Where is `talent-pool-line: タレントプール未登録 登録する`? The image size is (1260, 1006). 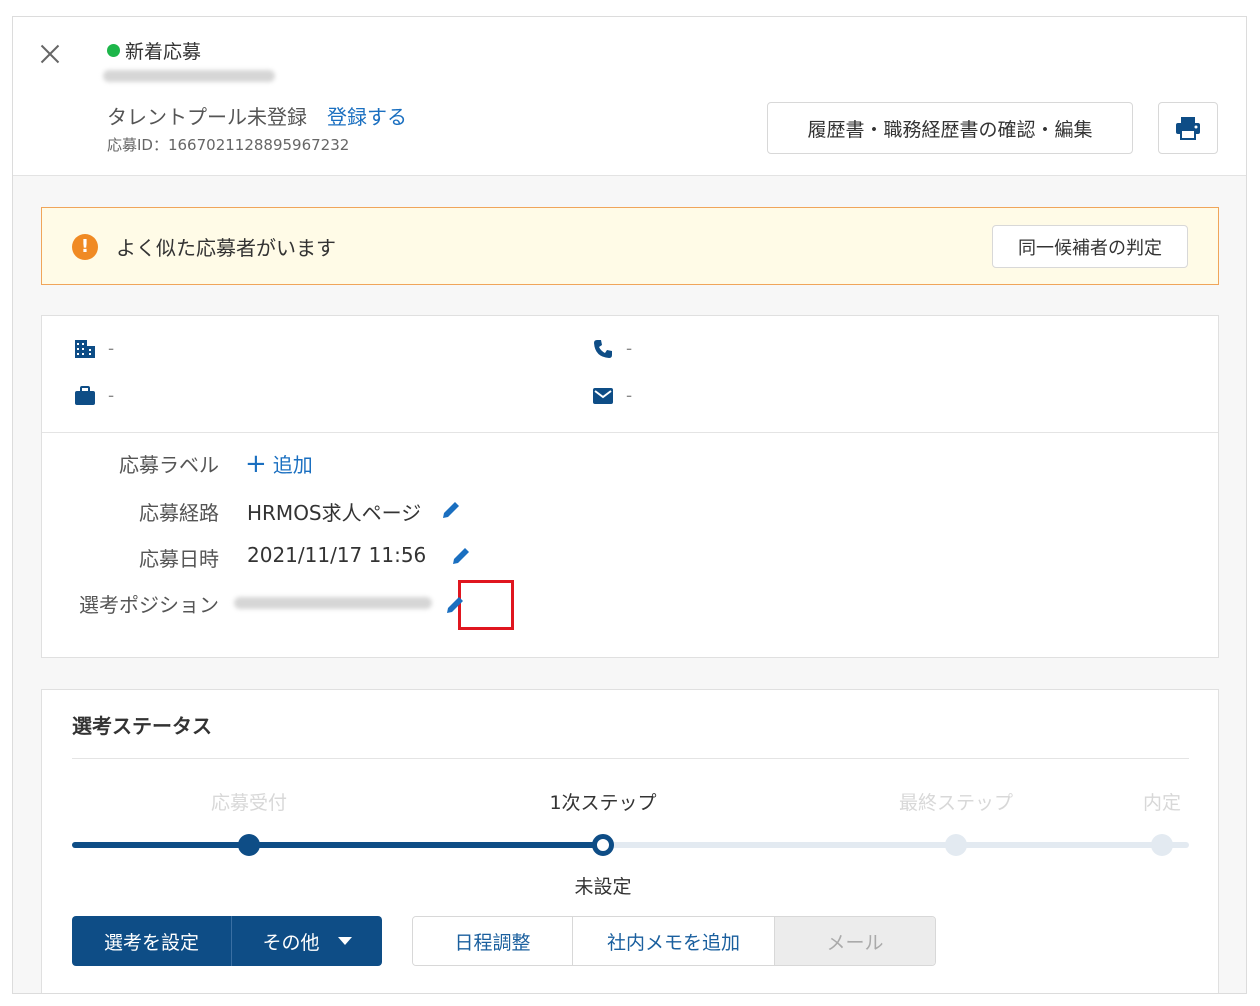 talent-pool-line: タレントプール未登録 登録する is located at coordinates (257, 115).